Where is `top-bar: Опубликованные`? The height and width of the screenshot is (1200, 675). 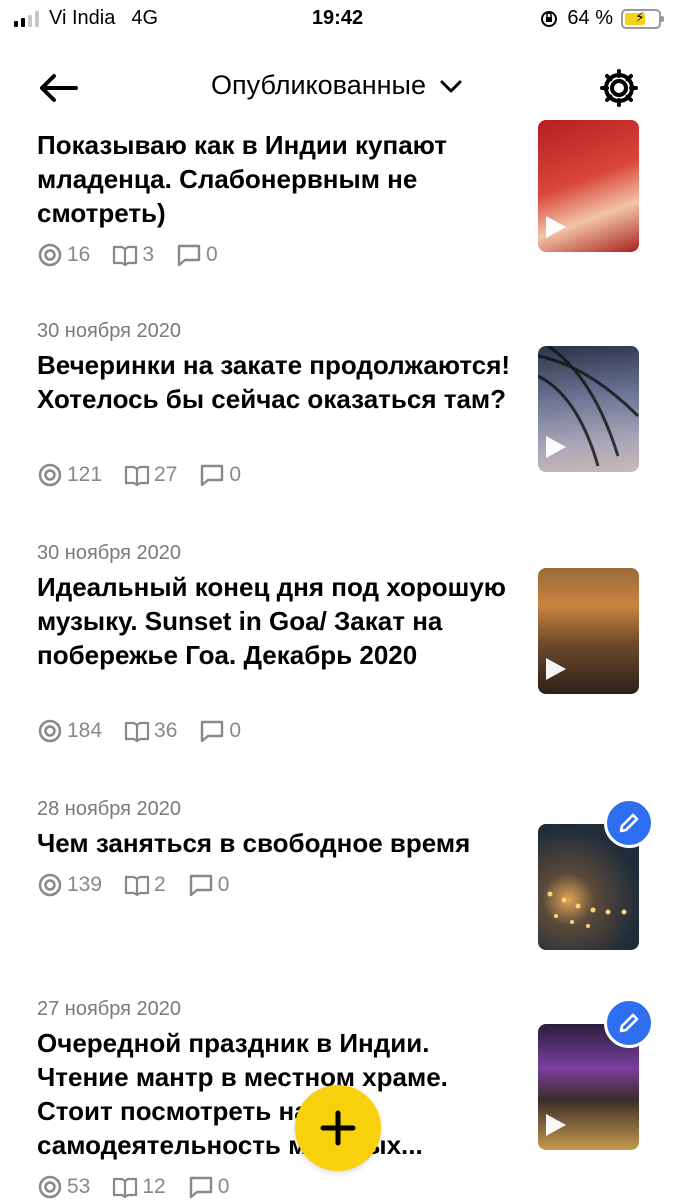
top-bar: Опубликованные is located at coordinates (337, 88).